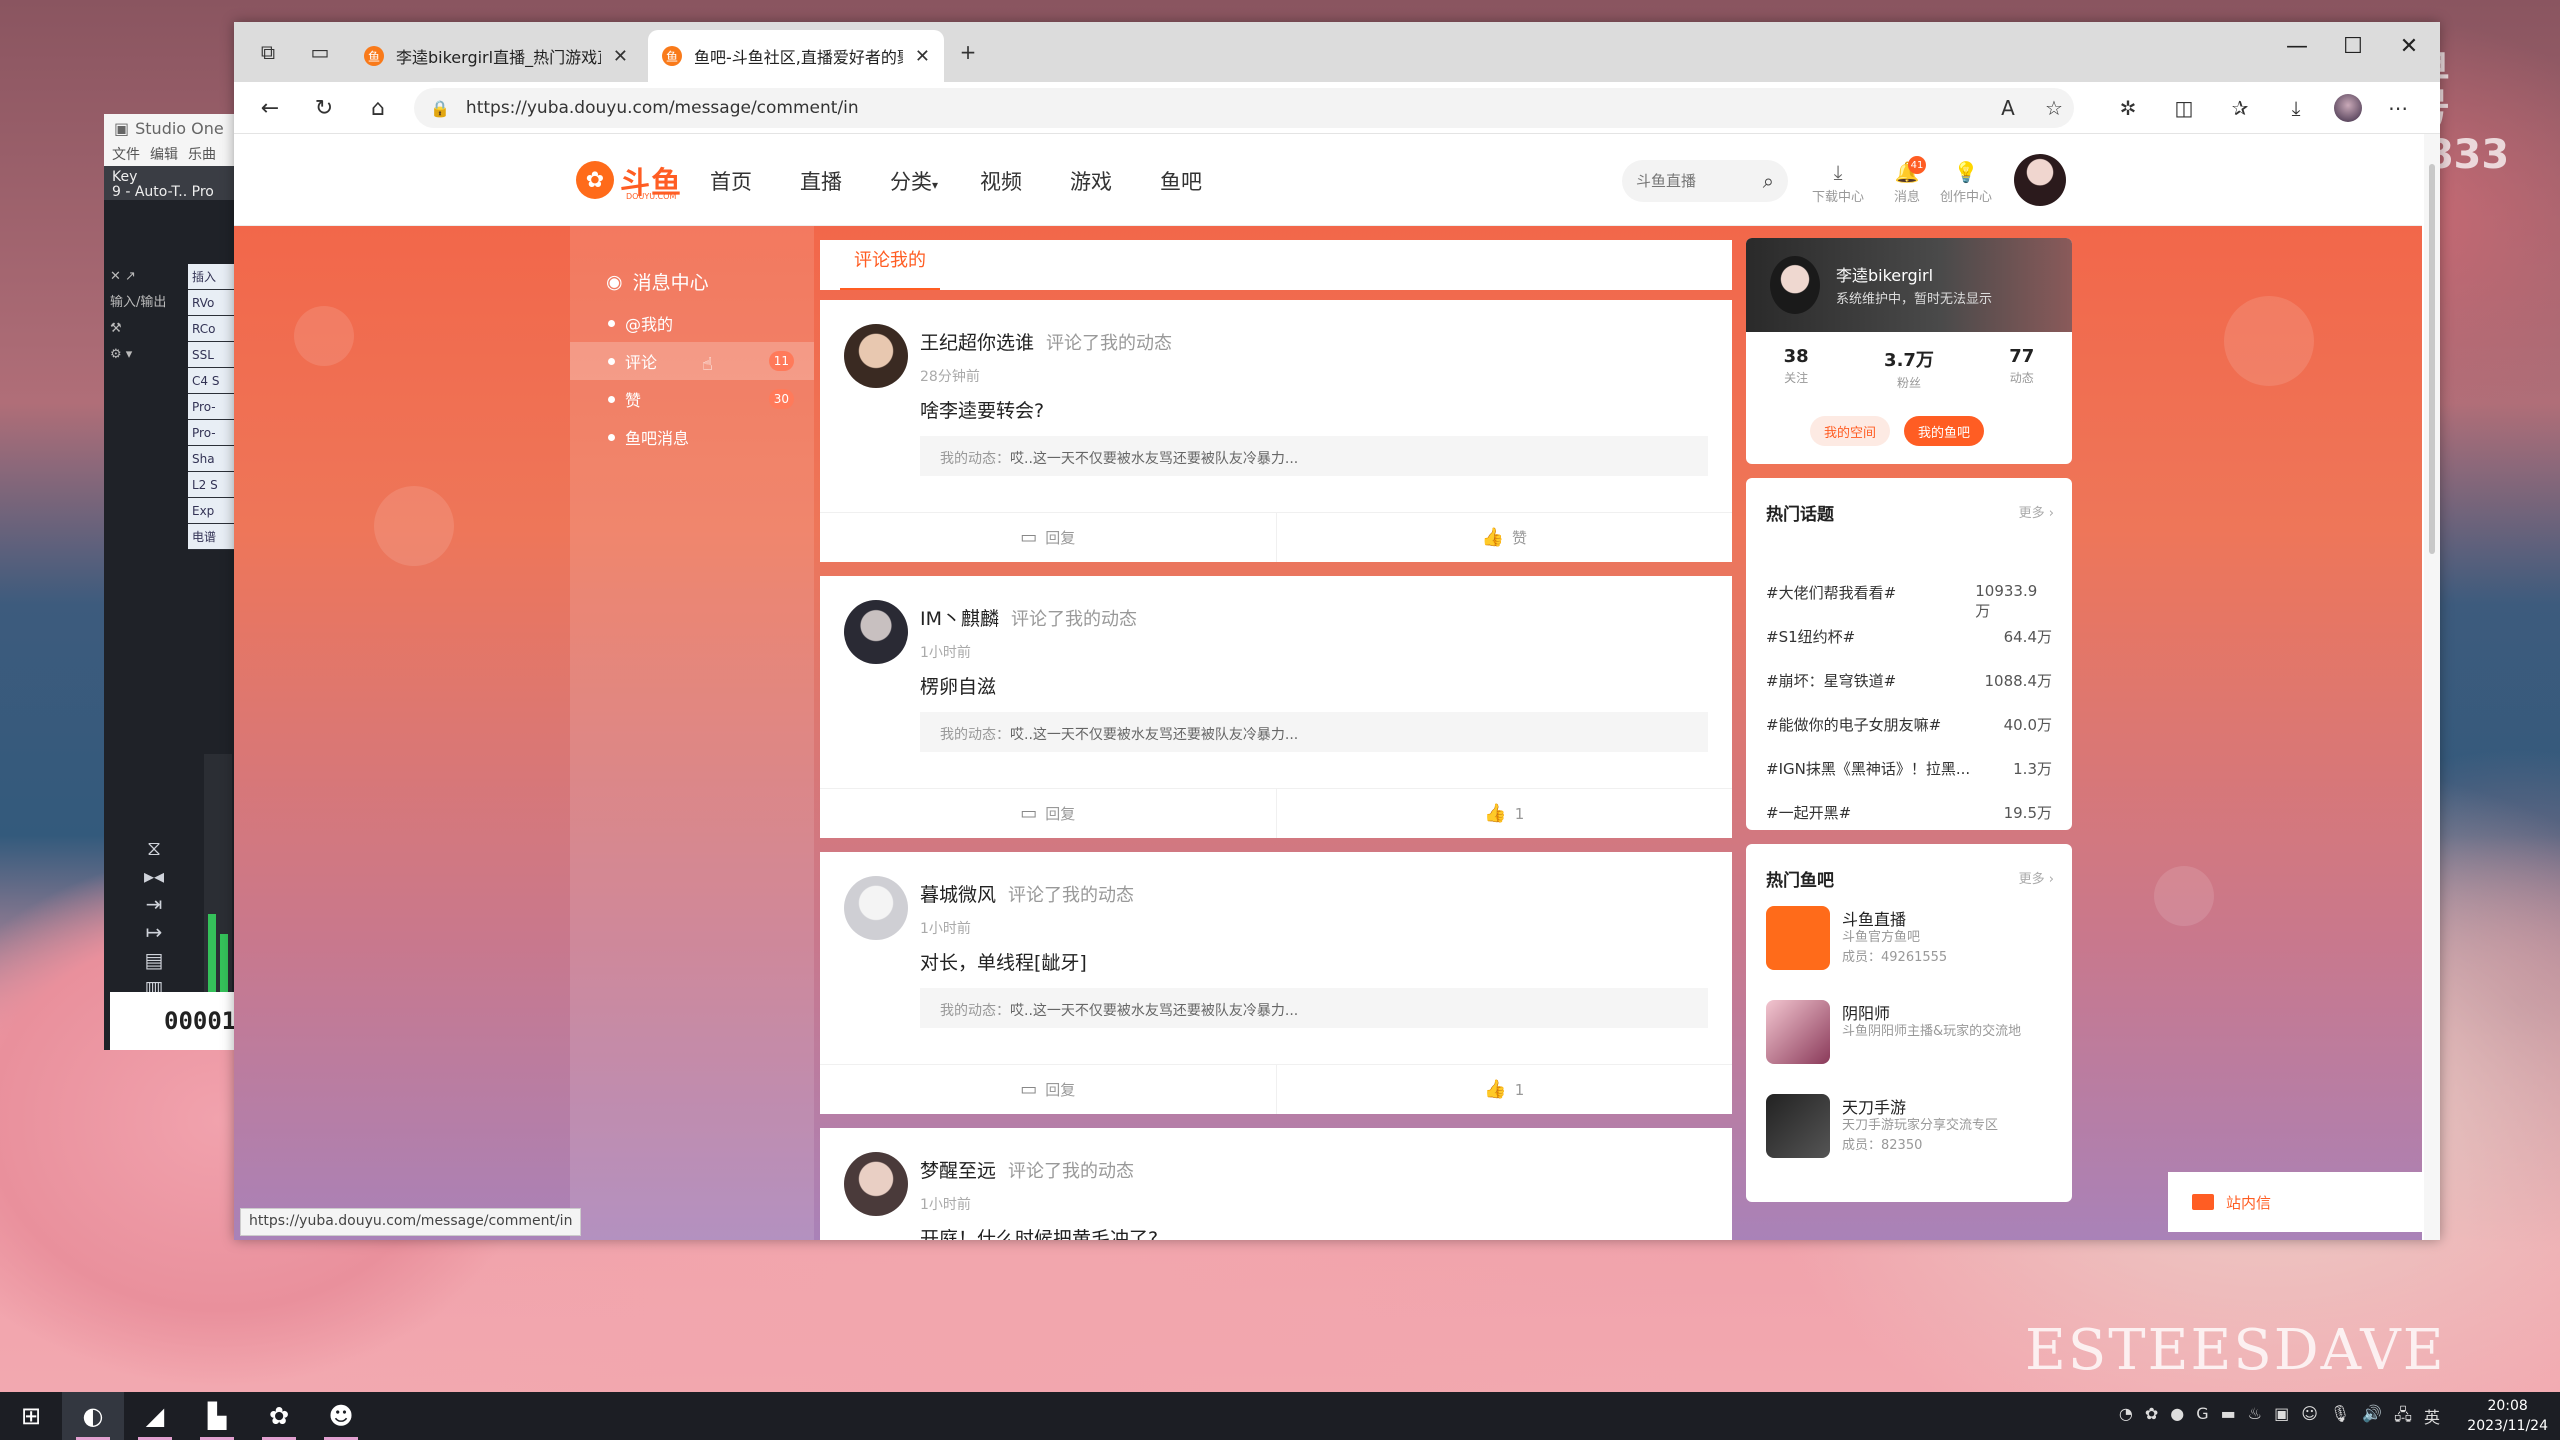 Image resolution: width=2560 pixels, height=1440 pixels. Describe the element at coordinates (324, 108) in the screenshot. I see `refresh-icon: ↻` at that location.